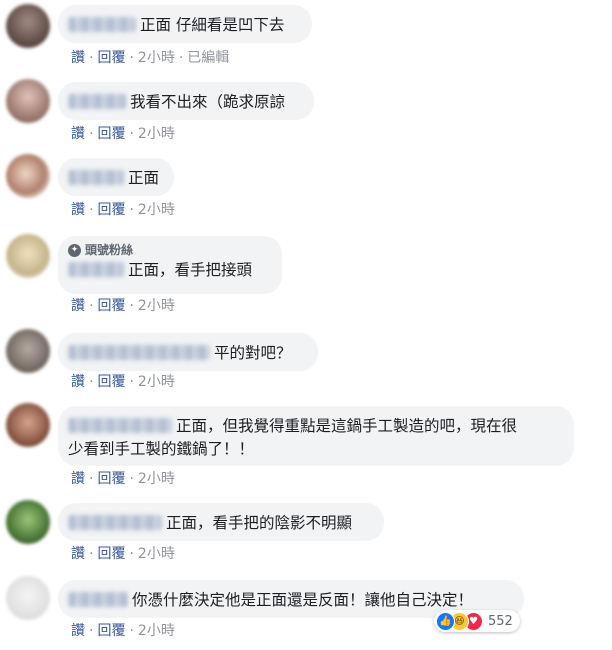 The height and width of the screenshot is (650, 612). I want to click on comment-text: 正面，看手把的陰影不明顯, so click(259, 523).